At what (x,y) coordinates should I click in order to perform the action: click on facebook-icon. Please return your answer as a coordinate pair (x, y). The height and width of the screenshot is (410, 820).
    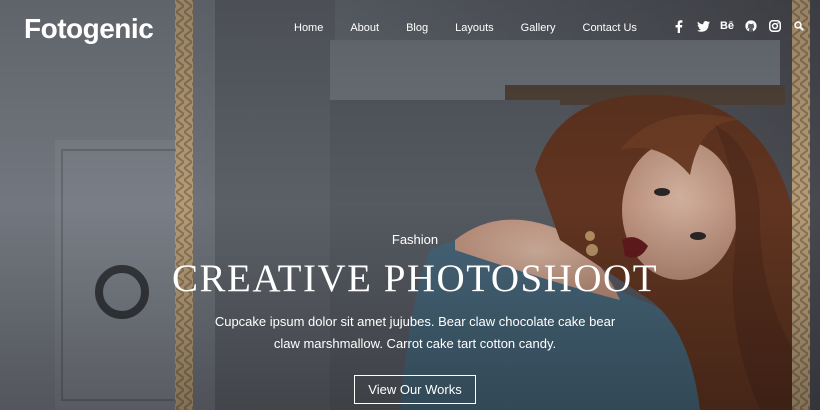
    Looking at the image, I should click on (679, 26).